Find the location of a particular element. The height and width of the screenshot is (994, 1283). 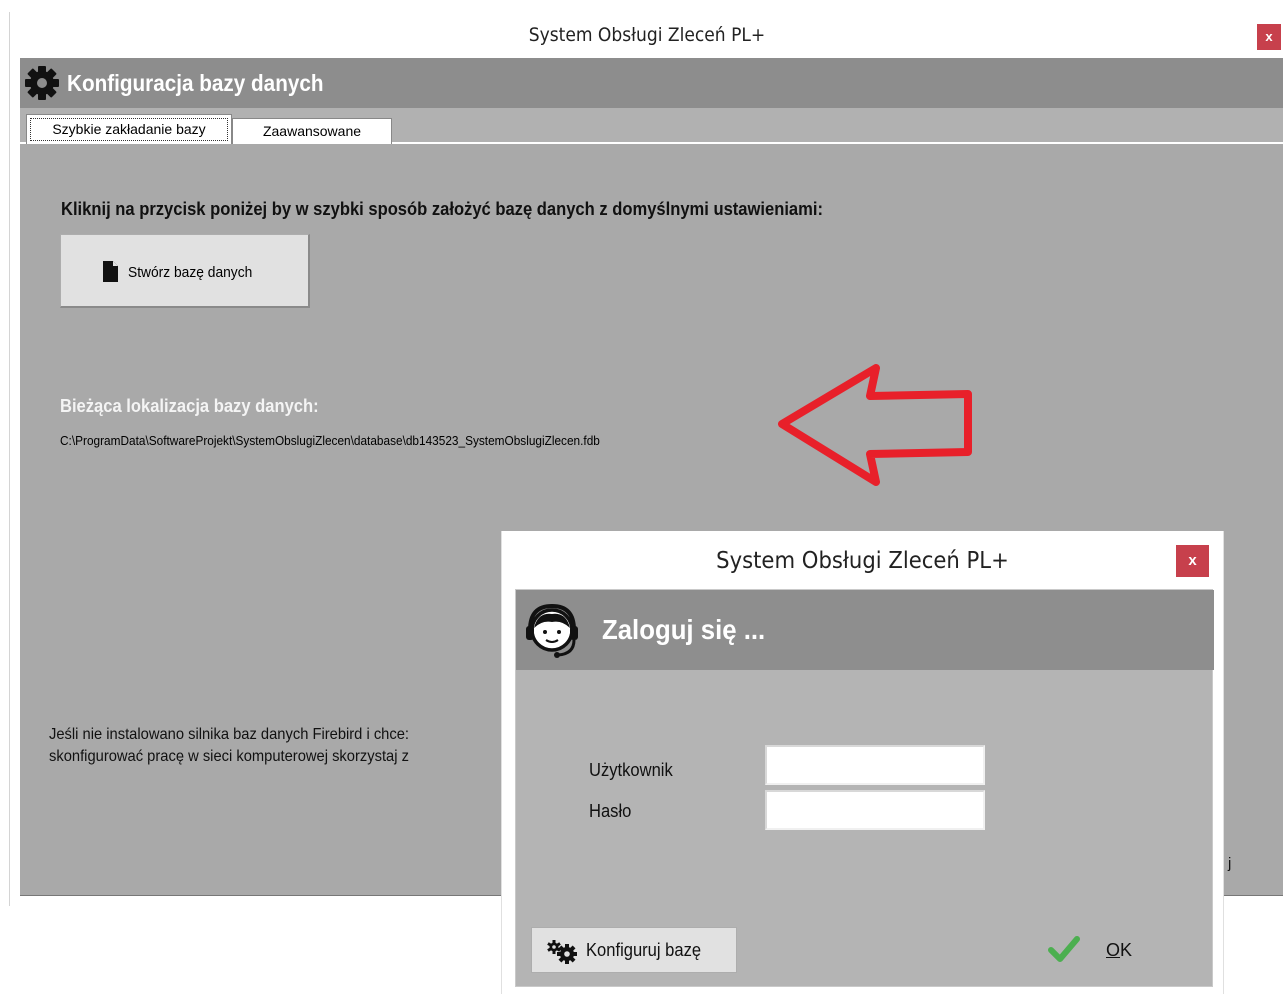

password-input is located at coordinates (875, 810).